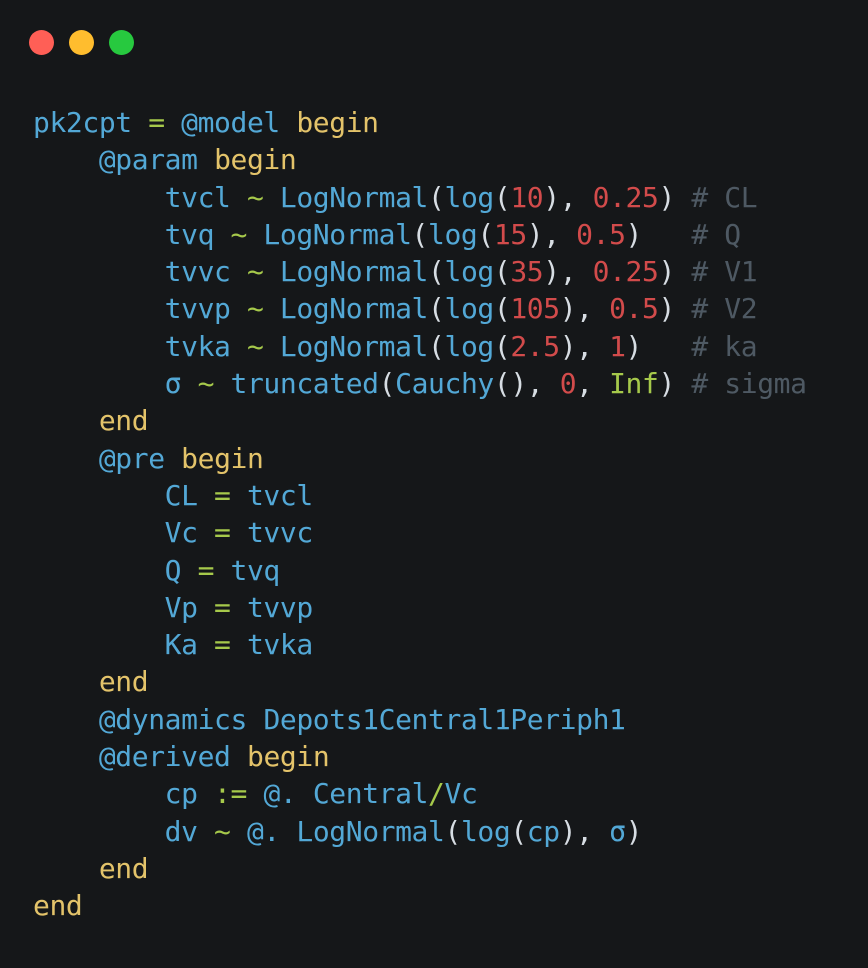 Image resolution: width=868 pixels, height=968 pixels. I want to click on code-token-ident: CL, so click(181, 495).